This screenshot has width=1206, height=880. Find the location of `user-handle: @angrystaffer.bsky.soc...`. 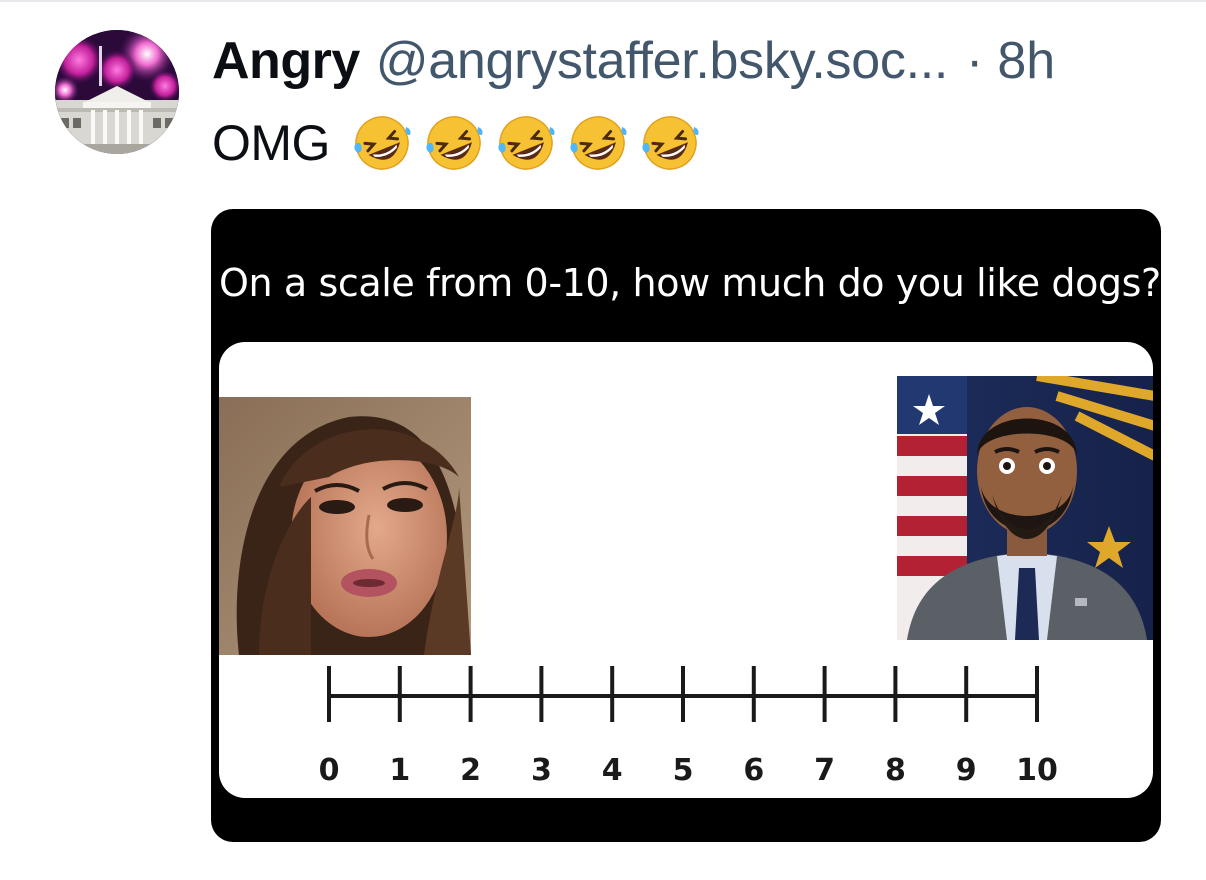

user-handle: @angrystaffer.bsky.soc... is located at coordinates (662, 61).